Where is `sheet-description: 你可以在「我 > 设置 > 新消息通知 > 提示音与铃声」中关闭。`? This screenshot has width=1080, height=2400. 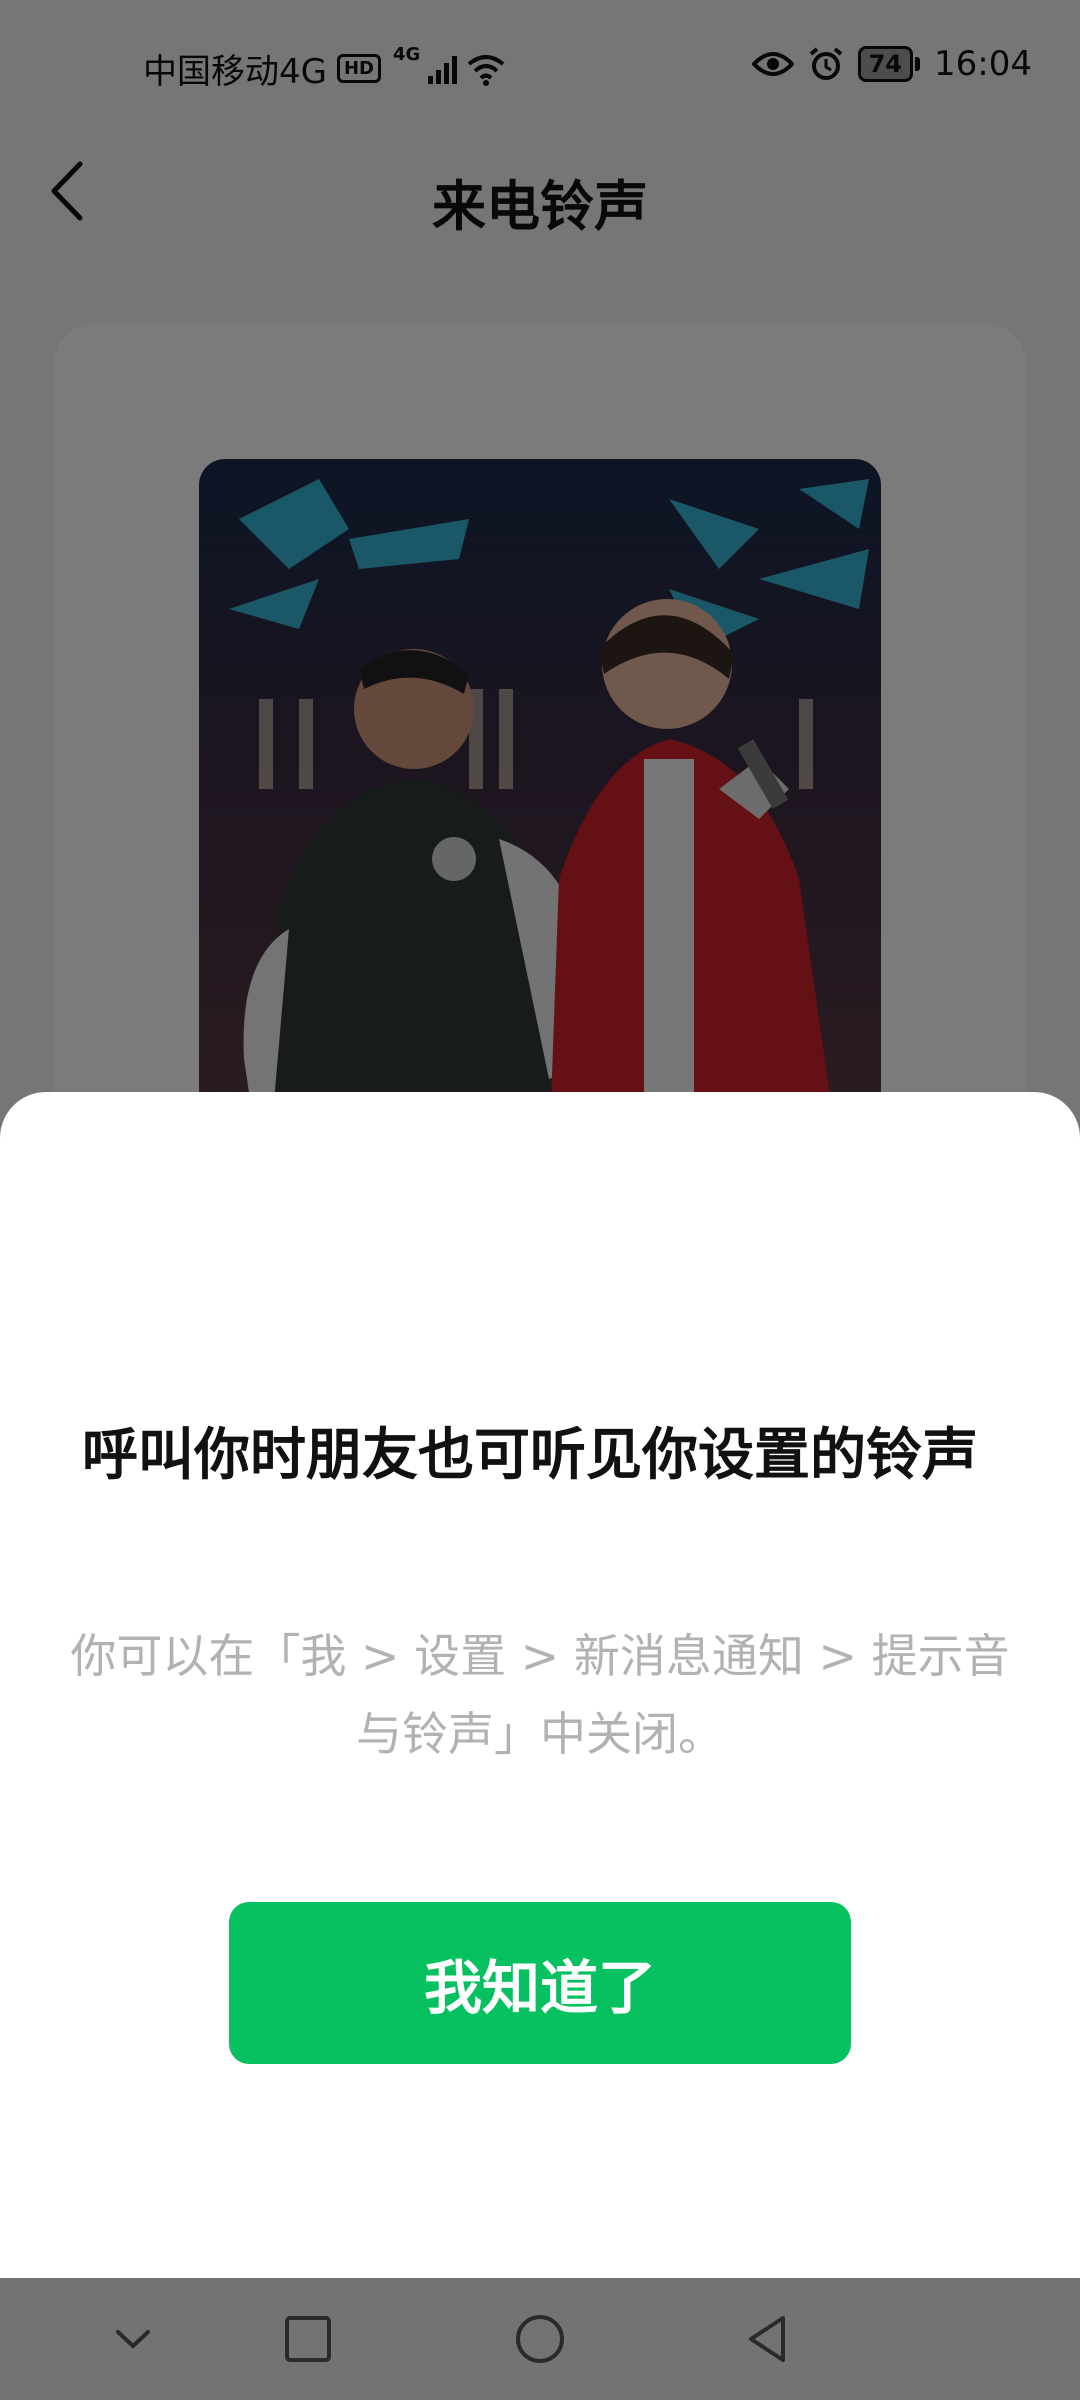 sheet-description: 你可以在「我 > 设置 > 新消息通知 > 提示音与铃声」中关闭。 is located at coordinates (540, 1695).